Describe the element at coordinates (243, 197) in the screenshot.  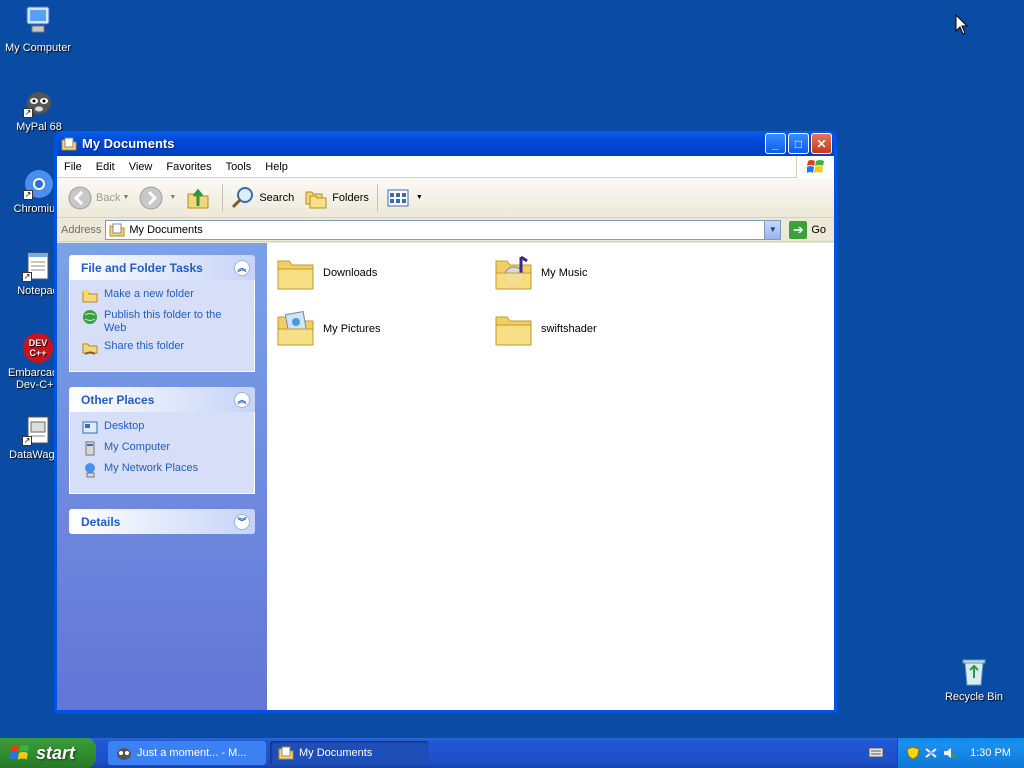
I see `search-icon` at that location.